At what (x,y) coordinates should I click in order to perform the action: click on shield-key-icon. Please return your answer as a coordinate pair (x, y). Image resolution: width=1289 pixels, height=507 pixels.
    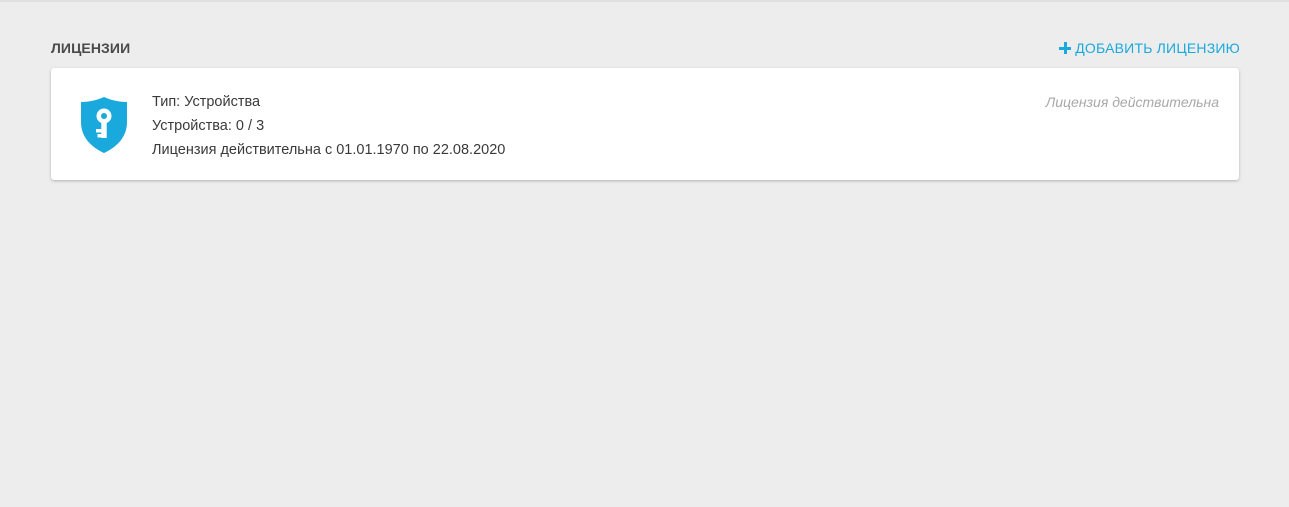
    Looking at the image, I should click on (104, 125).